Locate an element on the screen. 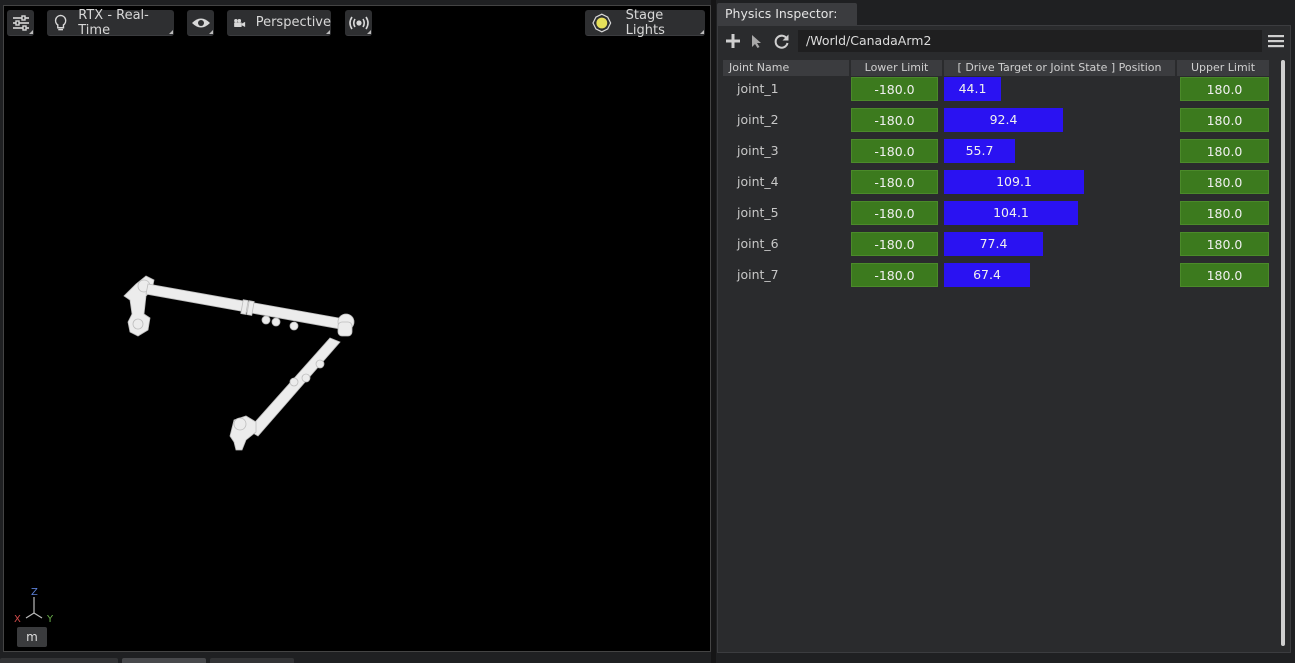  vertical-scrollbar is located at coordinates (1283, 353).